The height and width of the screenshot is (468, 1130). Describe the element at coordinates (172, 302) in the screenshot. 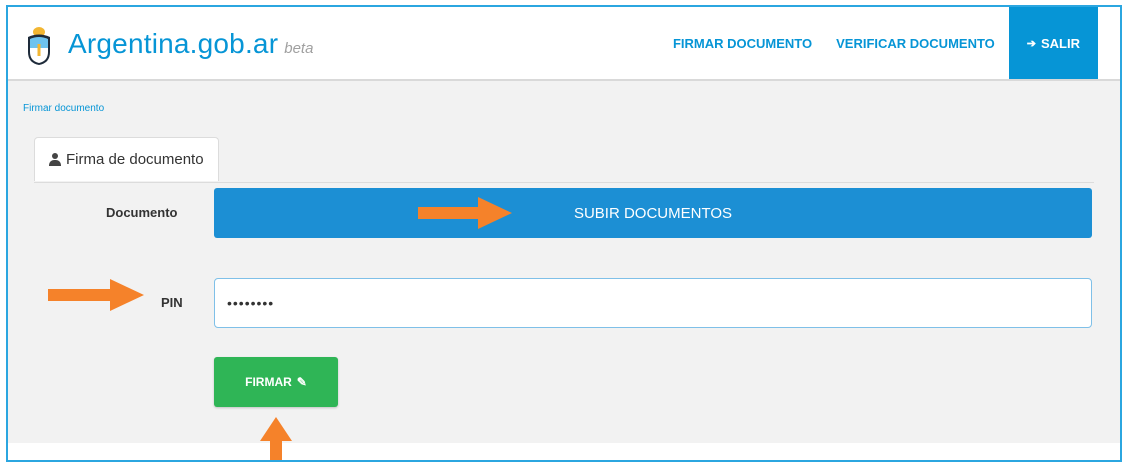

I see `pin-label: PIN` at that location.